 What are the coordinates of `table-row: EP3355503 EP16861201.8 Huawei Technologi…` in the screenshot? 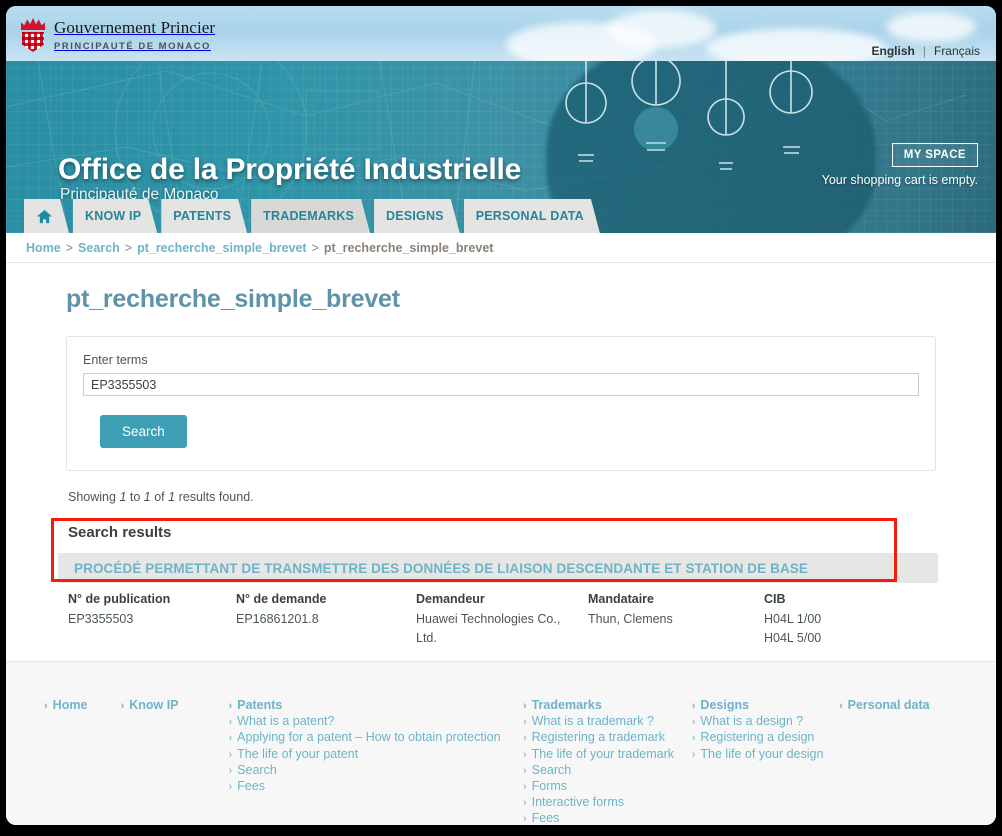 It's located at (508, 629).